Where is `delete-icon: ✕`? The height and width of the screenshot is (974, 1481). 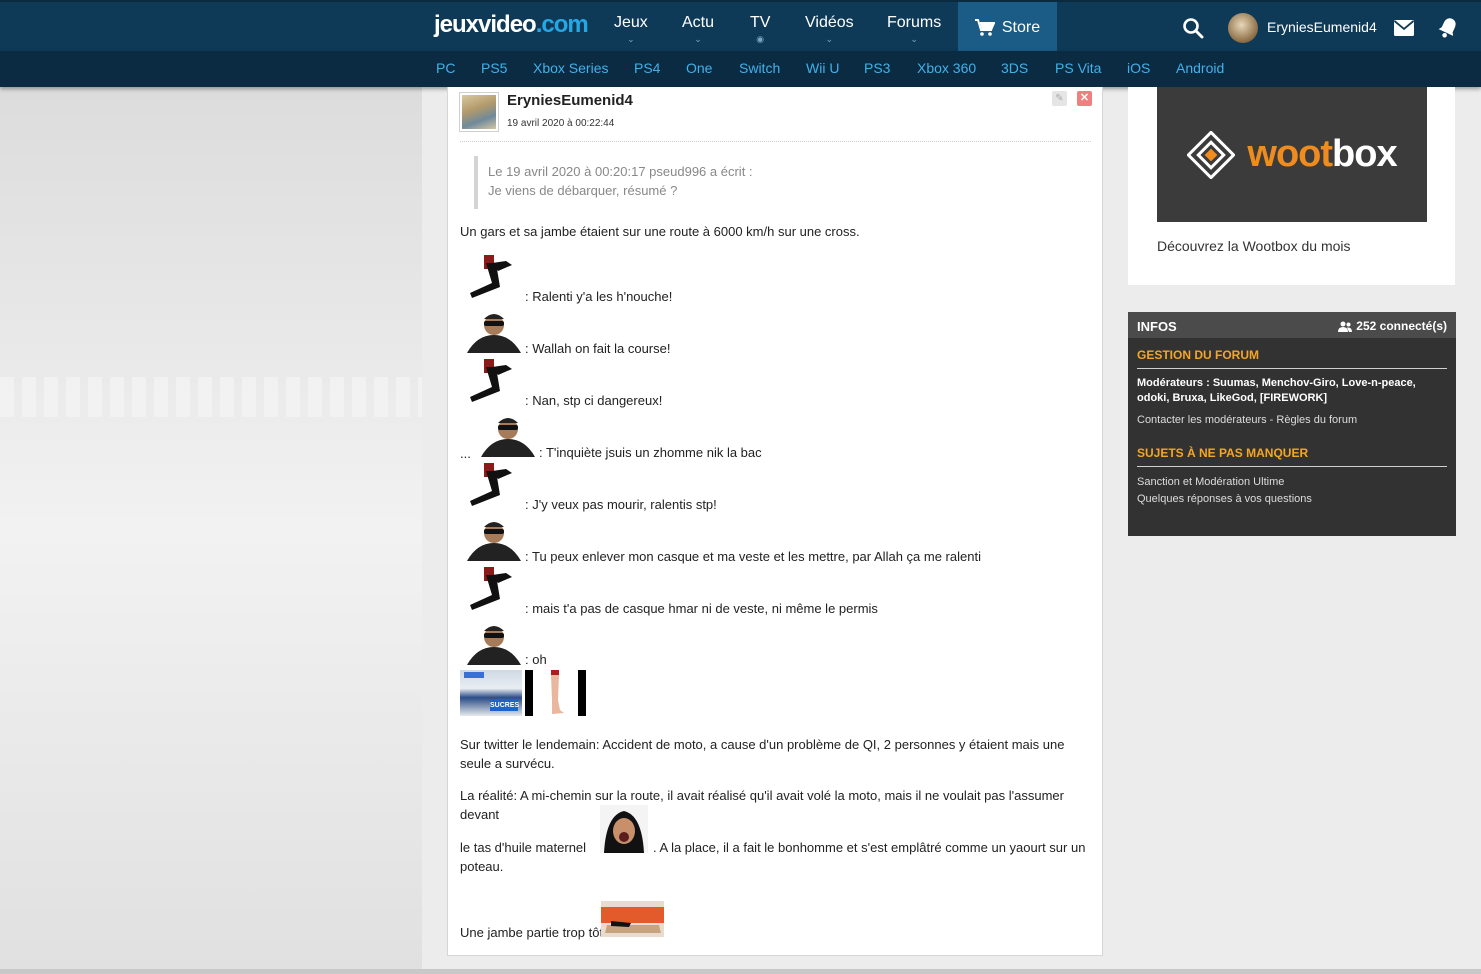
delete-icon: ✕ is located at coordinates (1084, 98).